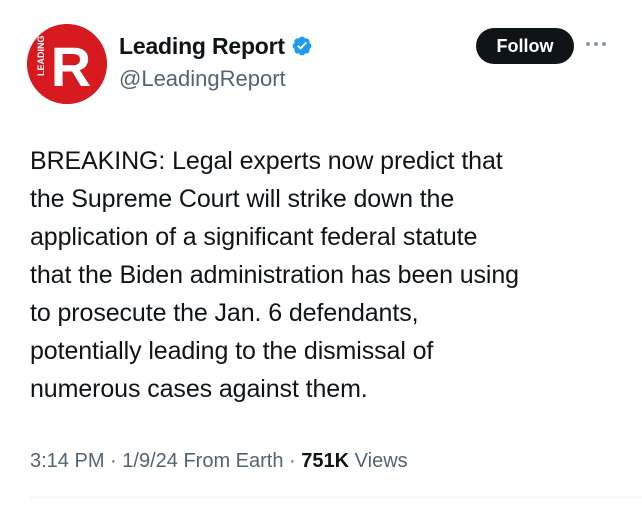 This screenshot has height=516, width=642. I want to click on divider, so click(336, 497).